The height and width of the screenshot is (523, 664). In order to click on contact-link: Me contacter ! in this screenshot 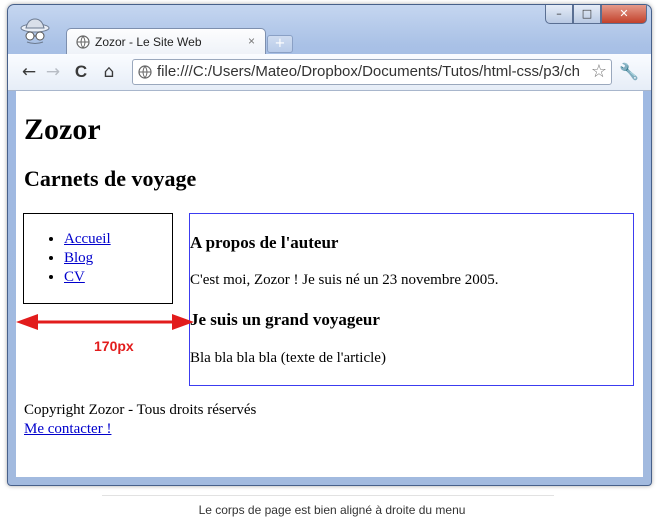, I will do `click(67, 429)`.